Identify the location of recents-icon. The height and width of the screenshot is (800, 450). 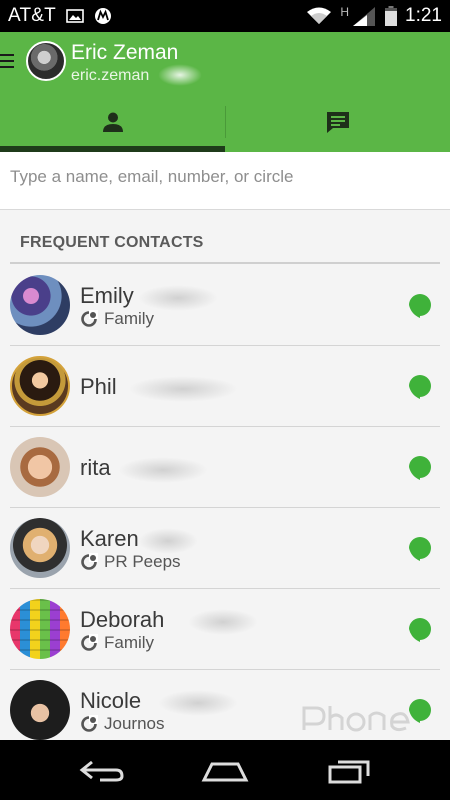
(351, 771).